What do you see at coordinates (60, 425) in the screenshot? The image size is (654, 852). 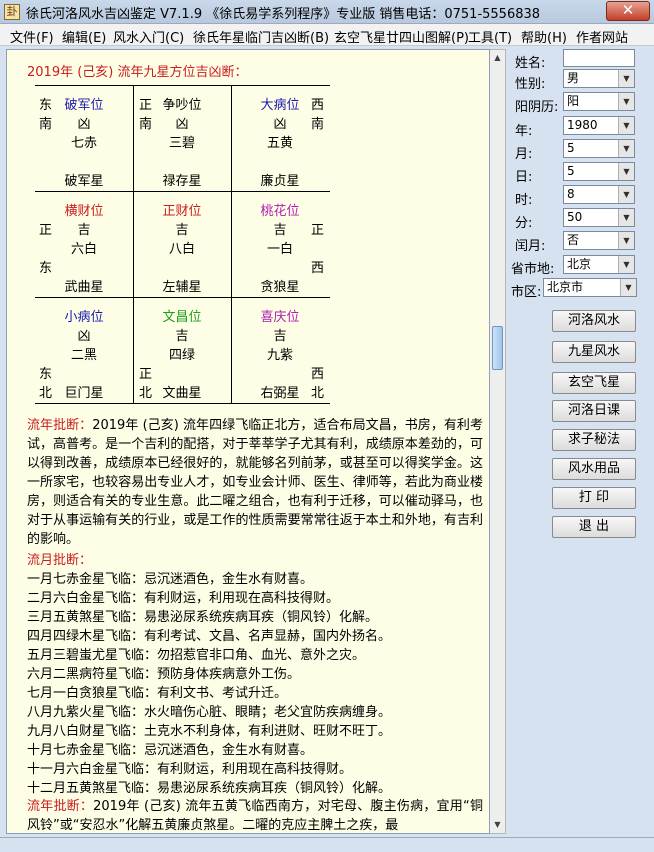 I see `annual-label: 流年批断：` at bounding box center [60, 425].